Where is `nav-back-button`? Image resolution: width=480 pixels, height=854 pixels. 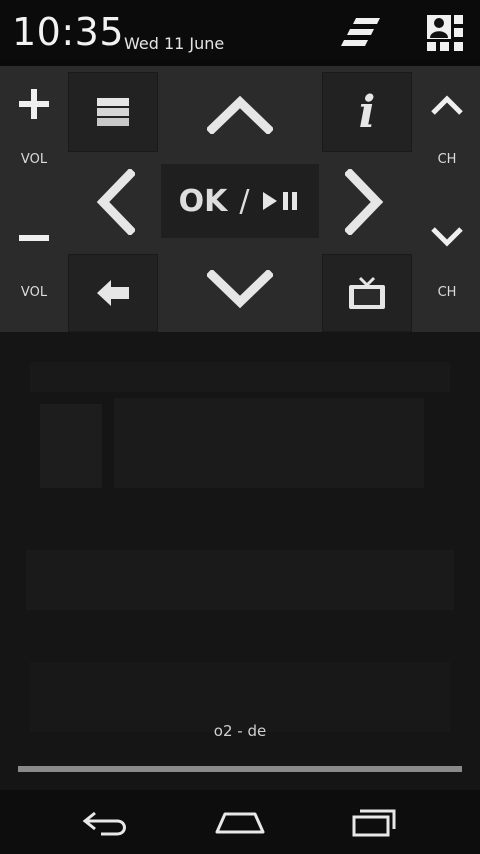 nav-back-button is located at coordinates (106, 822).